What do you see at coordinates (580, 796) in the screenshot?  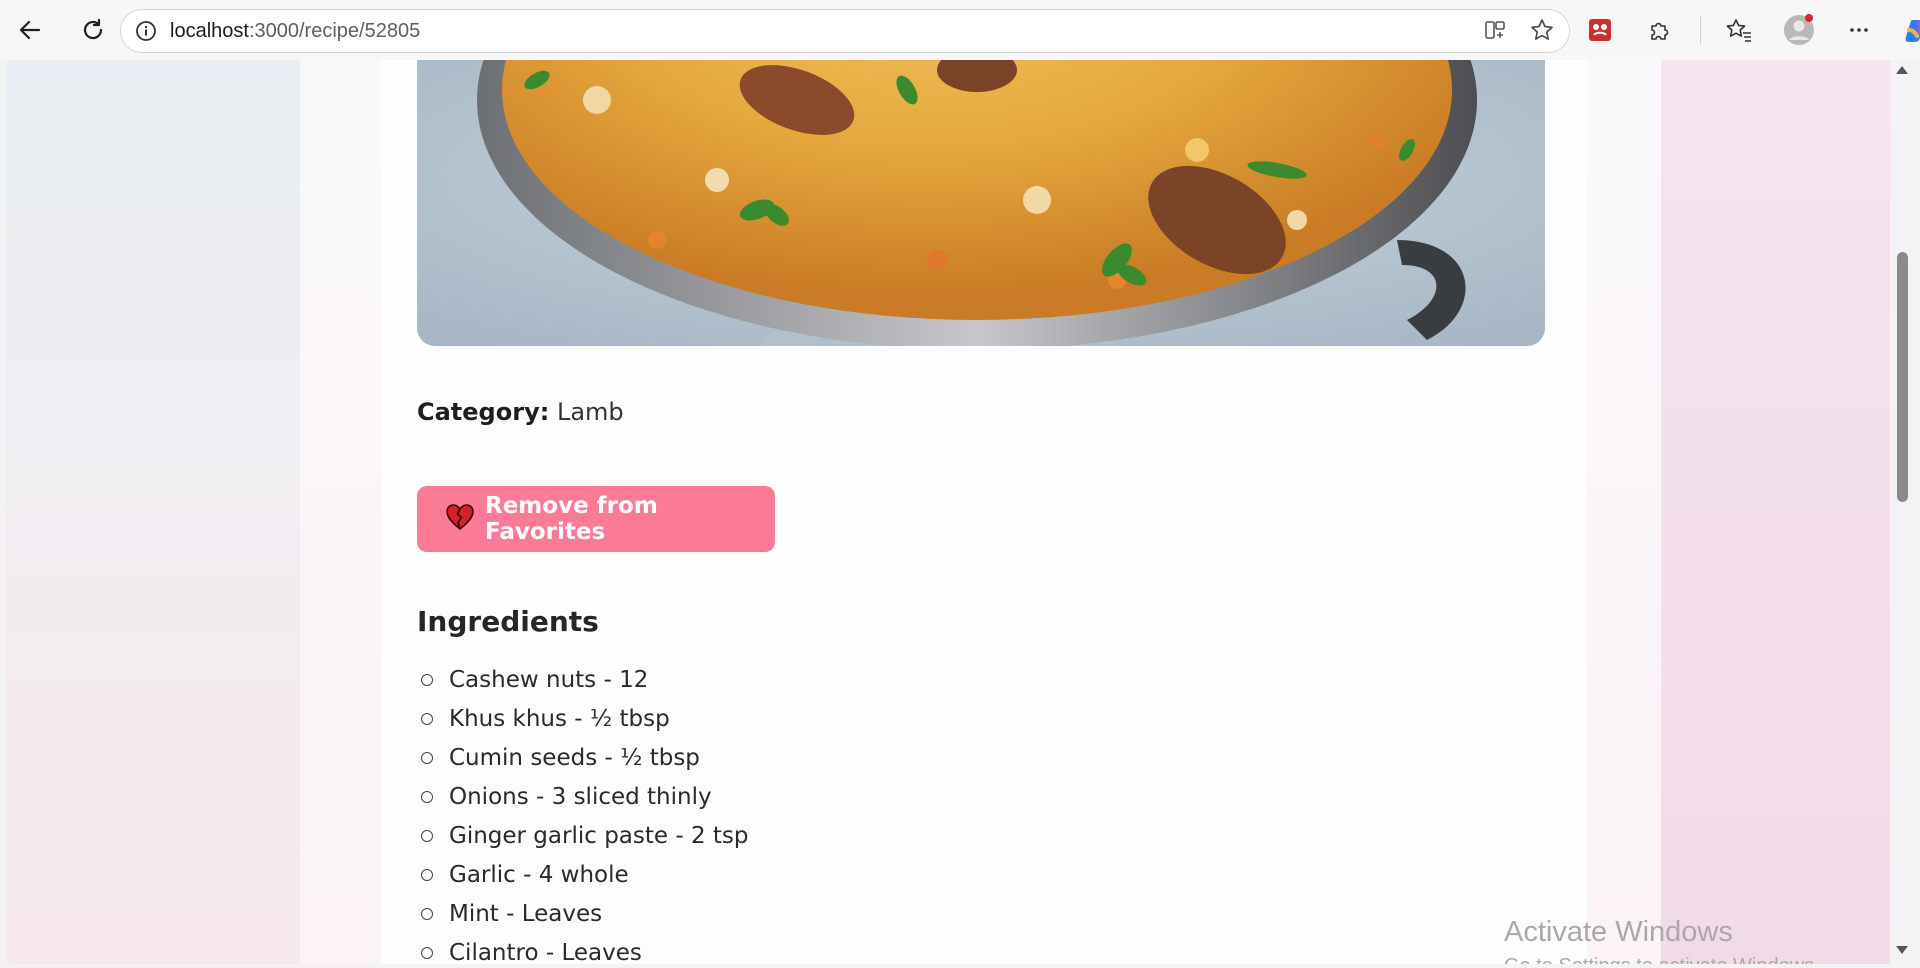 I see `ingredient-text: Onions - 3 sliced thinly` at bounding box center [580, 796].